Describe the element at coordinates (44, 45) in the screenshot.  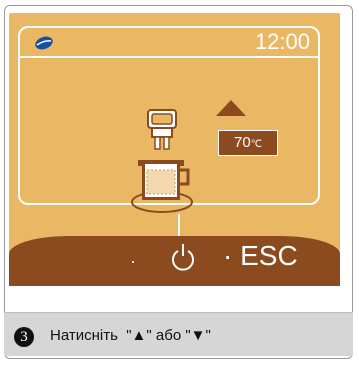
I see `coffee-bean-icon` at that location.